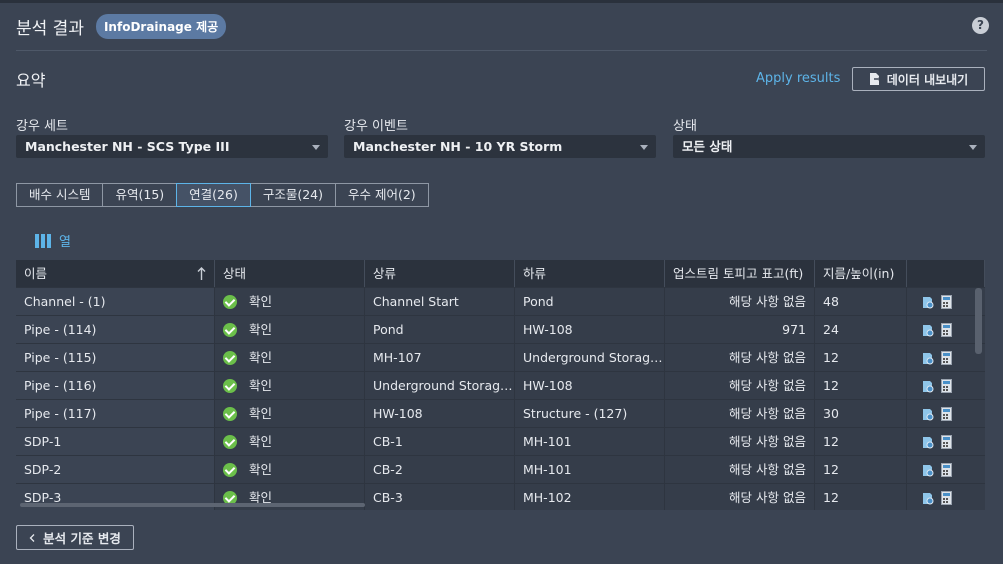  I want to click on table-header-row: 이름 상태 상류 하류 업스트림 토피고 표고(ft) 지름/높이(in), so click(500, 274).